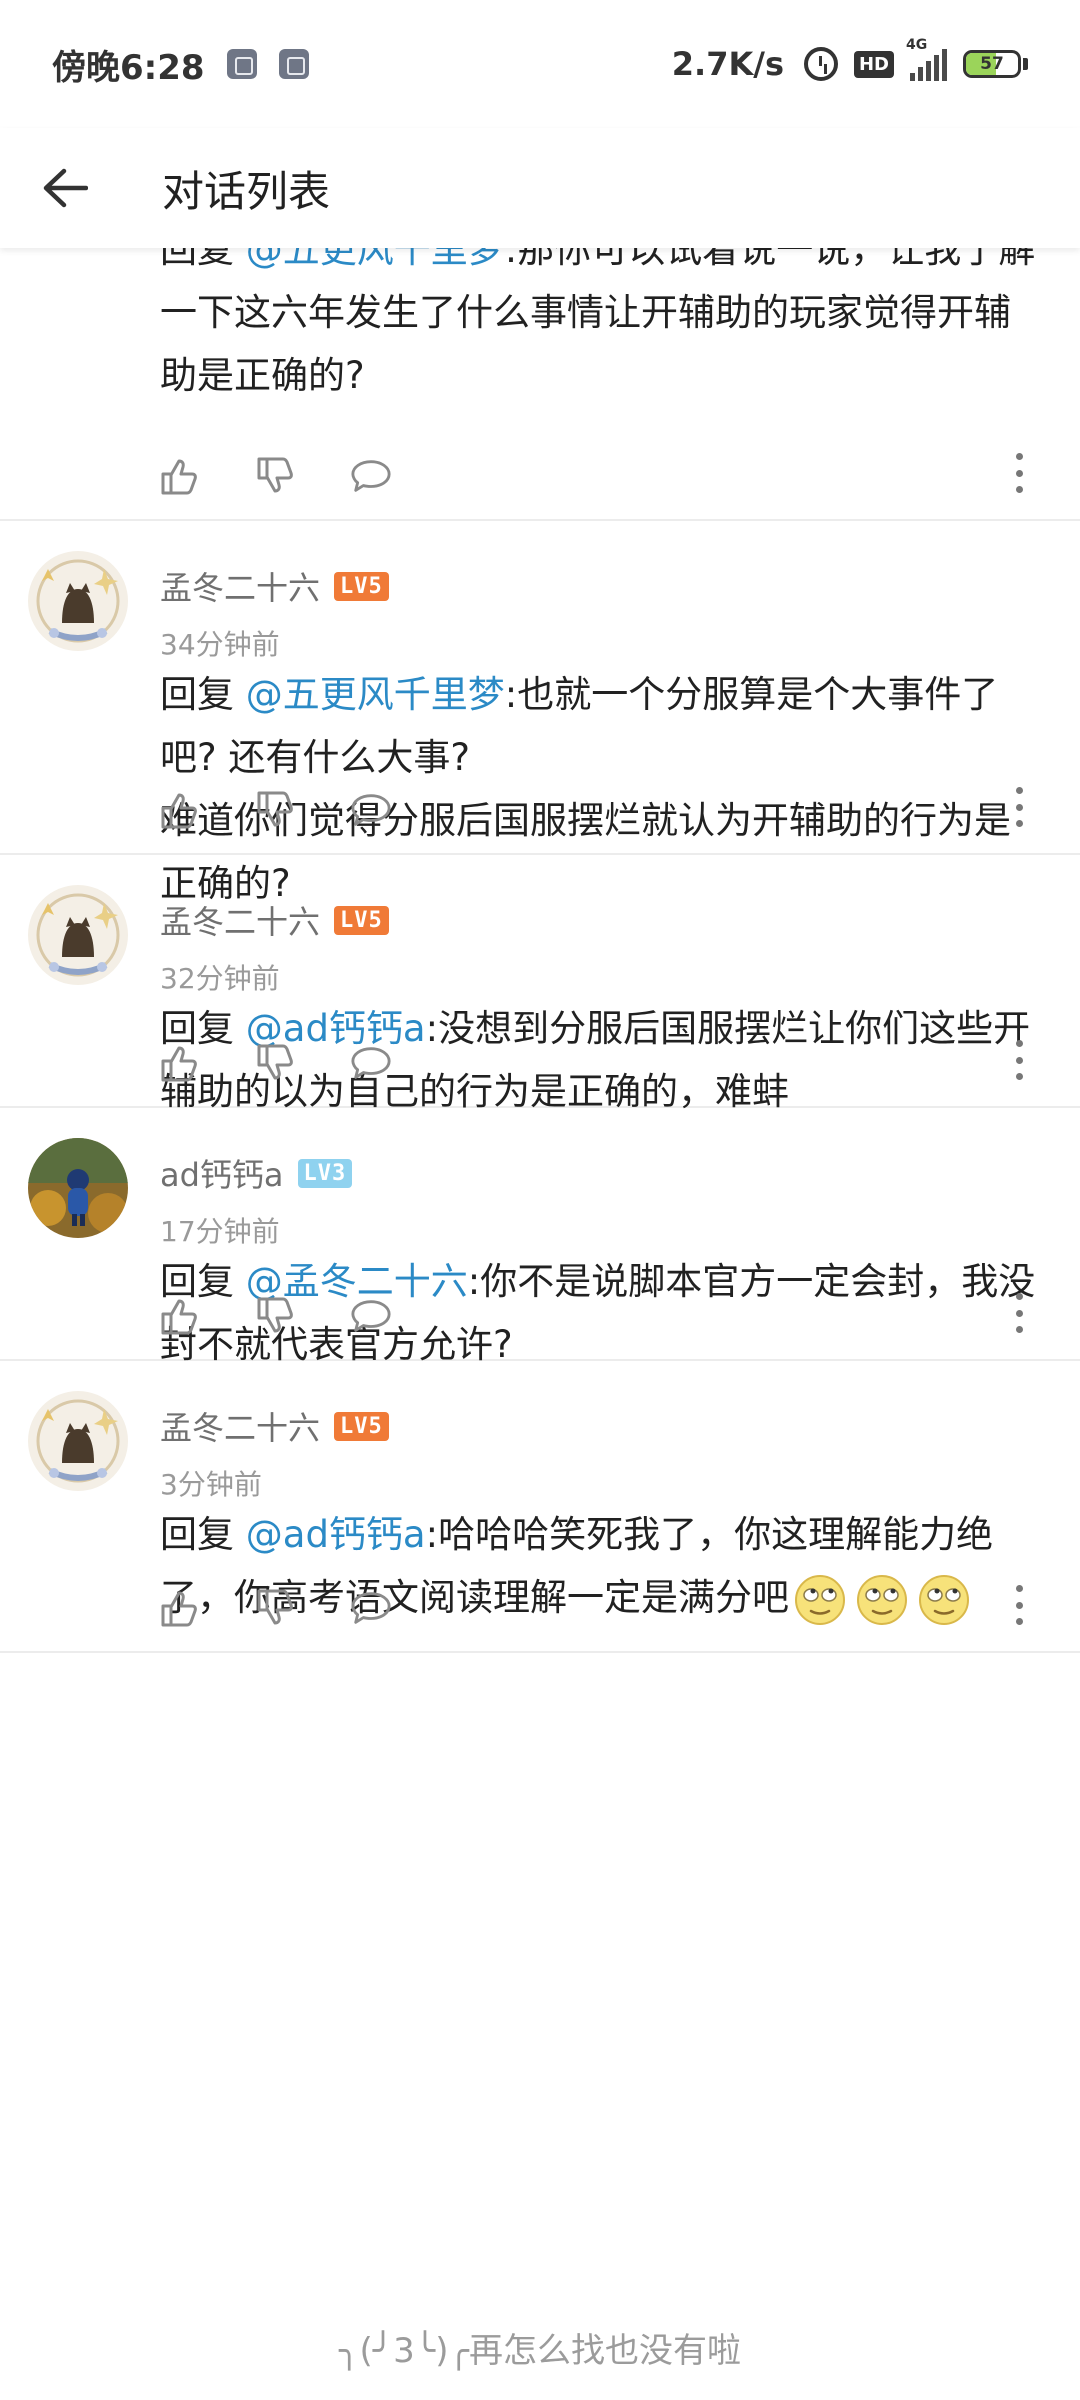 Image resolution: width=1080 pixels, height=2400 pixels. What do you see at coordinates (128, 67) in the screenshot?
I see `status-time: 傍晚6:28` at bounding box center [128, 67].